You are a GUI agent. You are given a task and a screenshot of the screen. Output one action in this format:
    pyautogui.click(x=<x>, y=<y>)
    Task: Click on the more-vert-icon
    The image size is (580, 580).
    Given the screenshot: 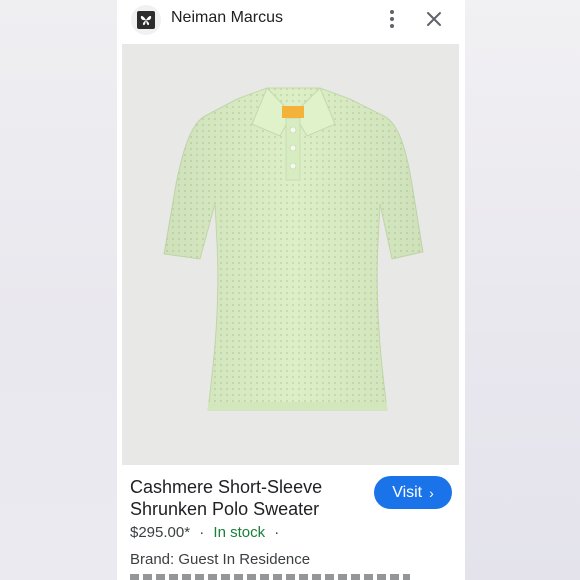 What is the action you would take?
    pyautogui.click(x=392, y=19)
    